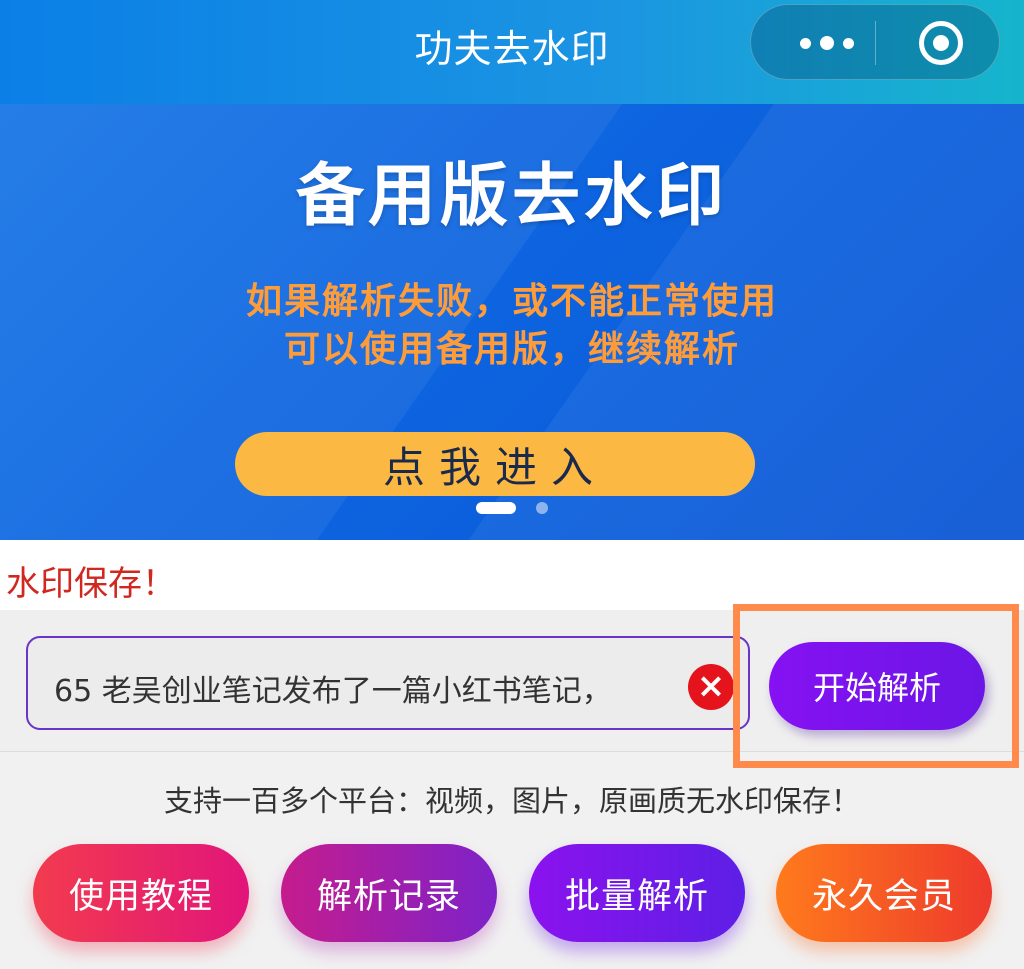  I want to click on banner-subtitle-line1: 如果解析失败，或不能正常使用, so click(511, 301).